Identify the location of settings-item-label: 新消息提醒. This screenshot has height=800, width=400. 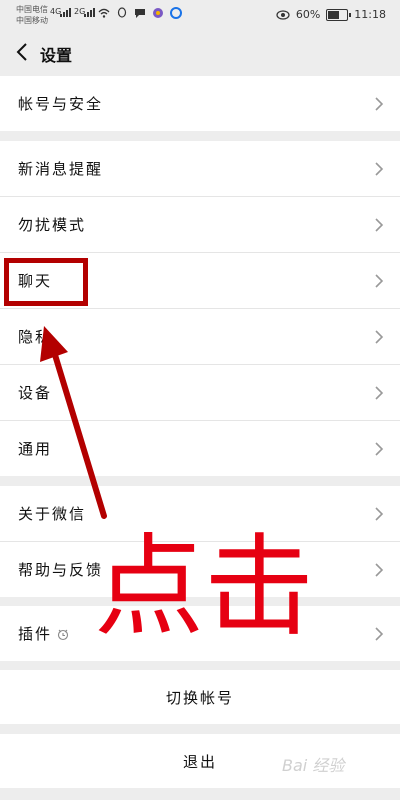
(61, 169).